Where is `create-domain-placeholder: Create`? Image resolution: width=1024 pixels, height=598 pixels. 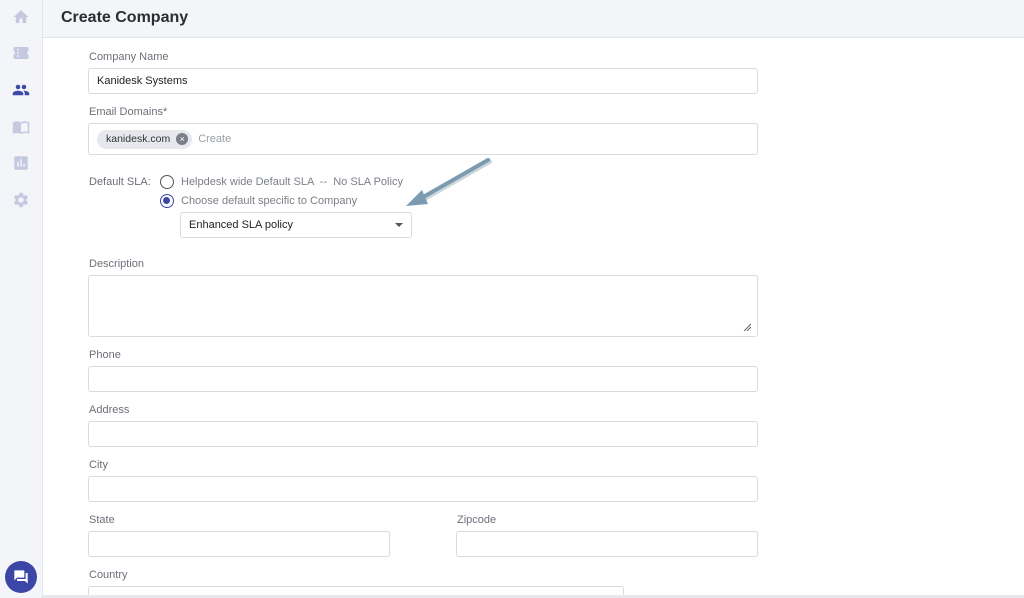 create-domain-placeholder: Create is located at coordinates (214, 139).